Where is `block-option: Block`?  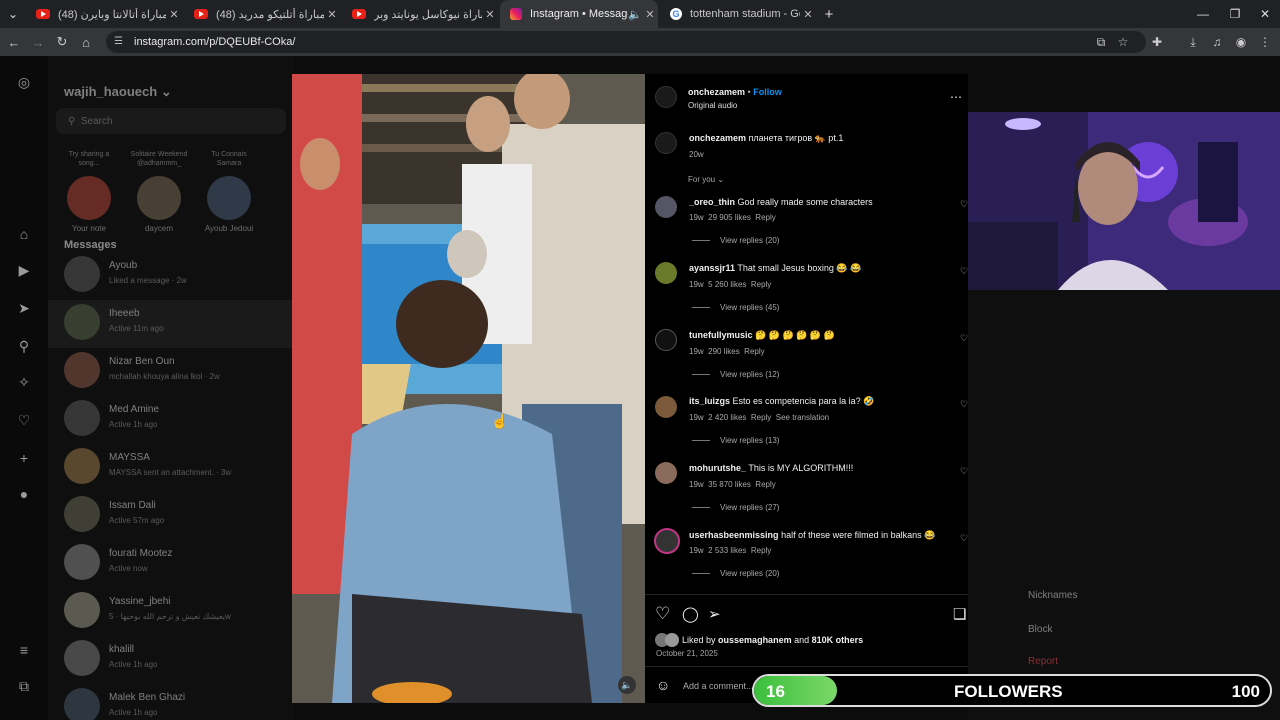 block-option: Block is located at coordinates (1040, 629).